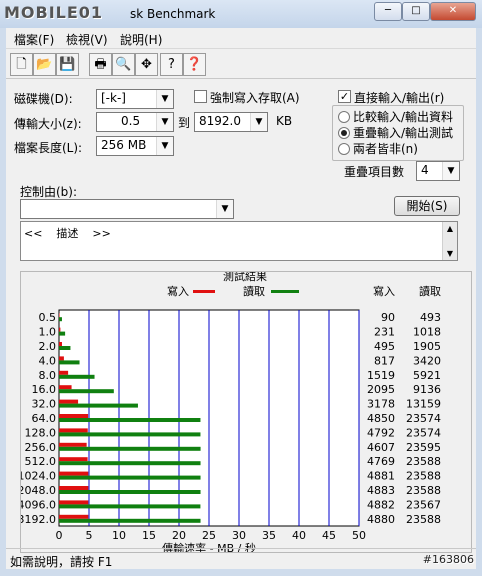  Describe the element at coordinates (38, 504) in the screenshot. I see `category-label: 4096.0` at that location.